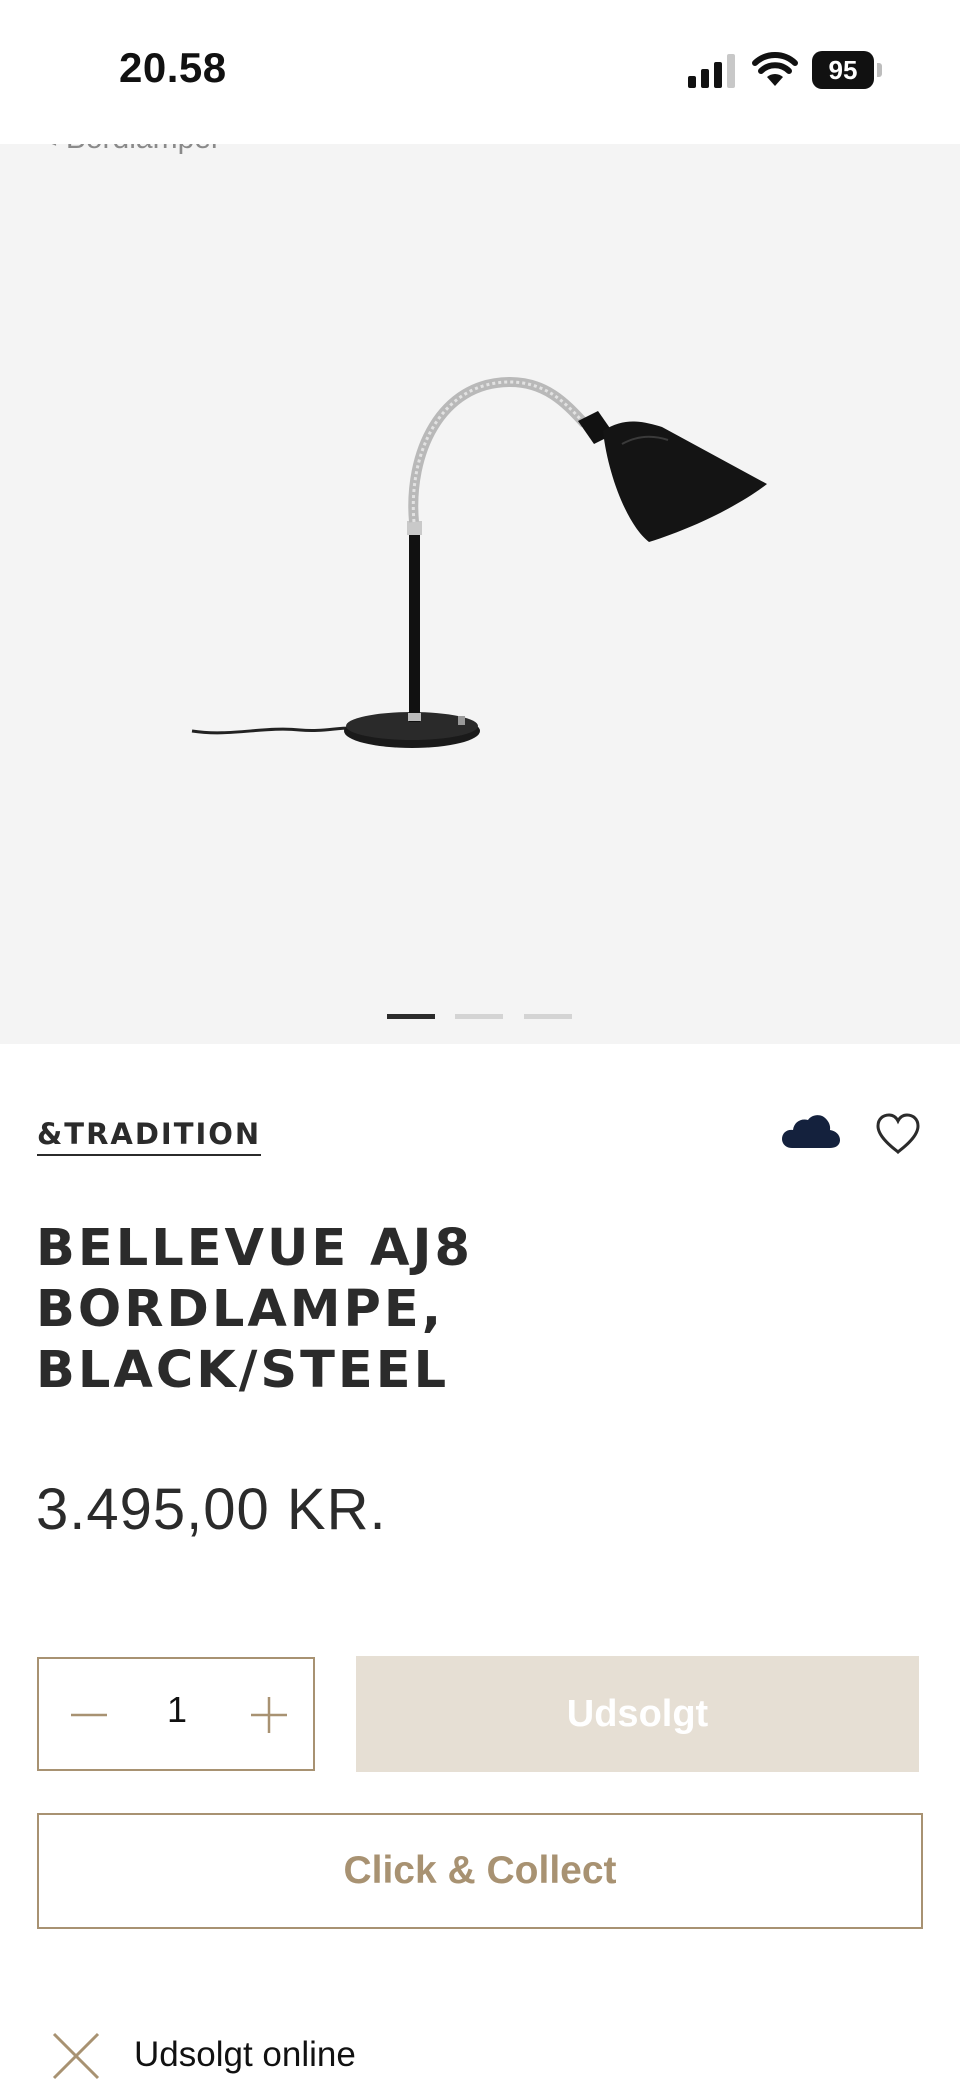  I want to click on quantity-stepper: 1, so click(176, 1714).